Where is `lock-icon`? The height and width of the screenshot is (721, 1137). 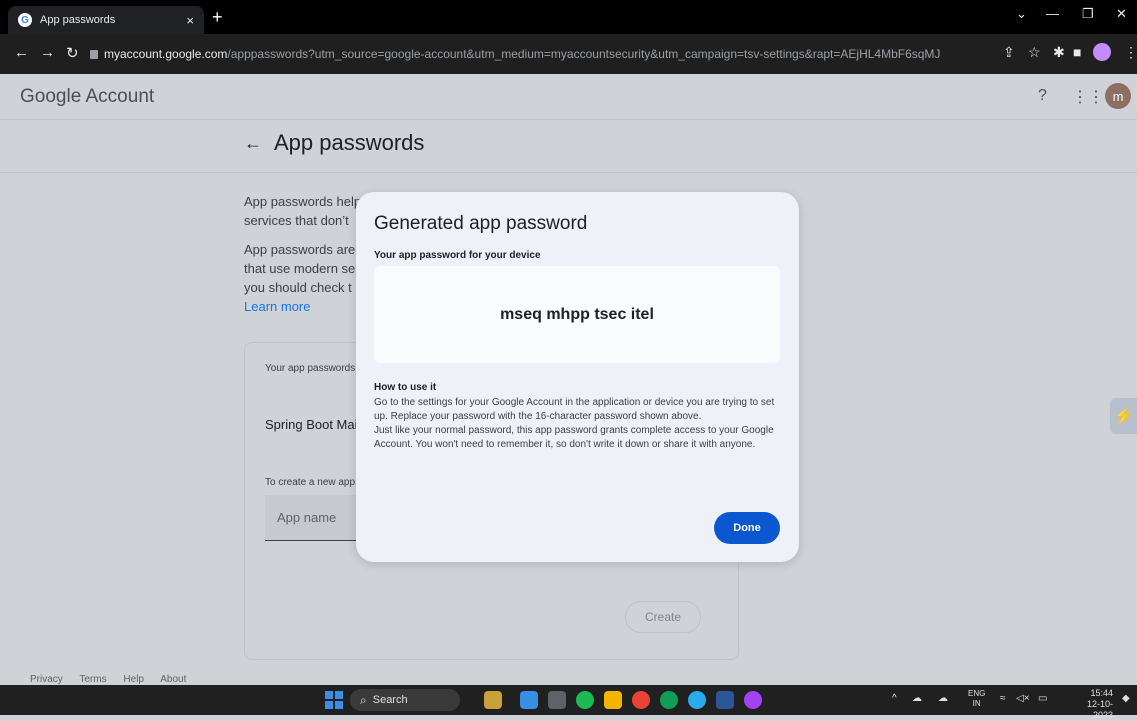
lock-icon is located at coordinates (94, 54).